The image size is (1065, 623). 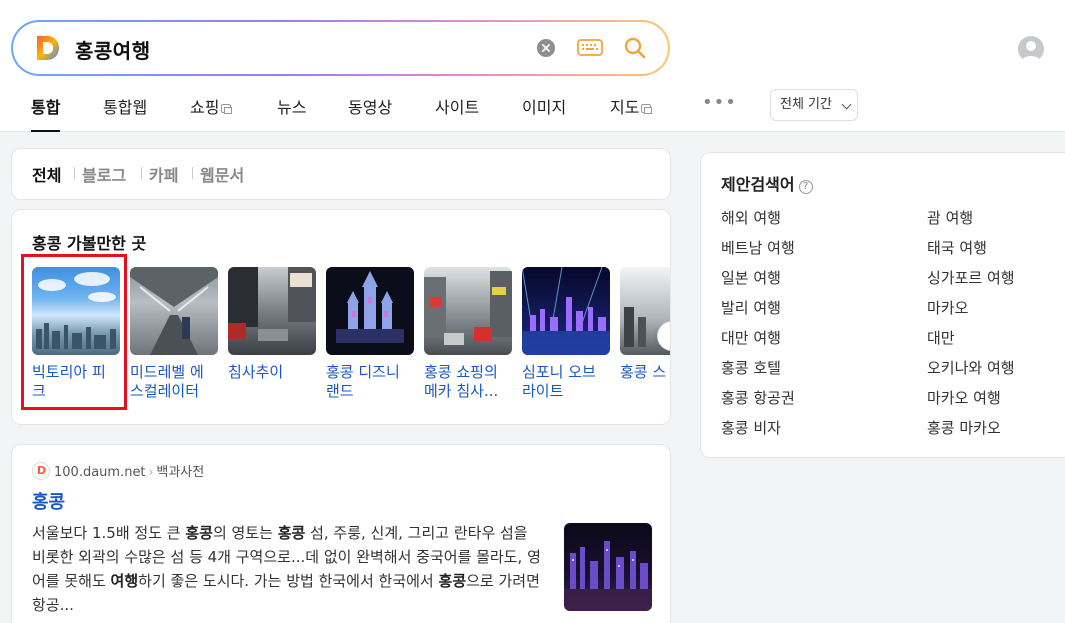 What do you see at coordinates (46, 107) in the screenshot?
I see `tab-label: 통합` at bounding box center [46, 107].